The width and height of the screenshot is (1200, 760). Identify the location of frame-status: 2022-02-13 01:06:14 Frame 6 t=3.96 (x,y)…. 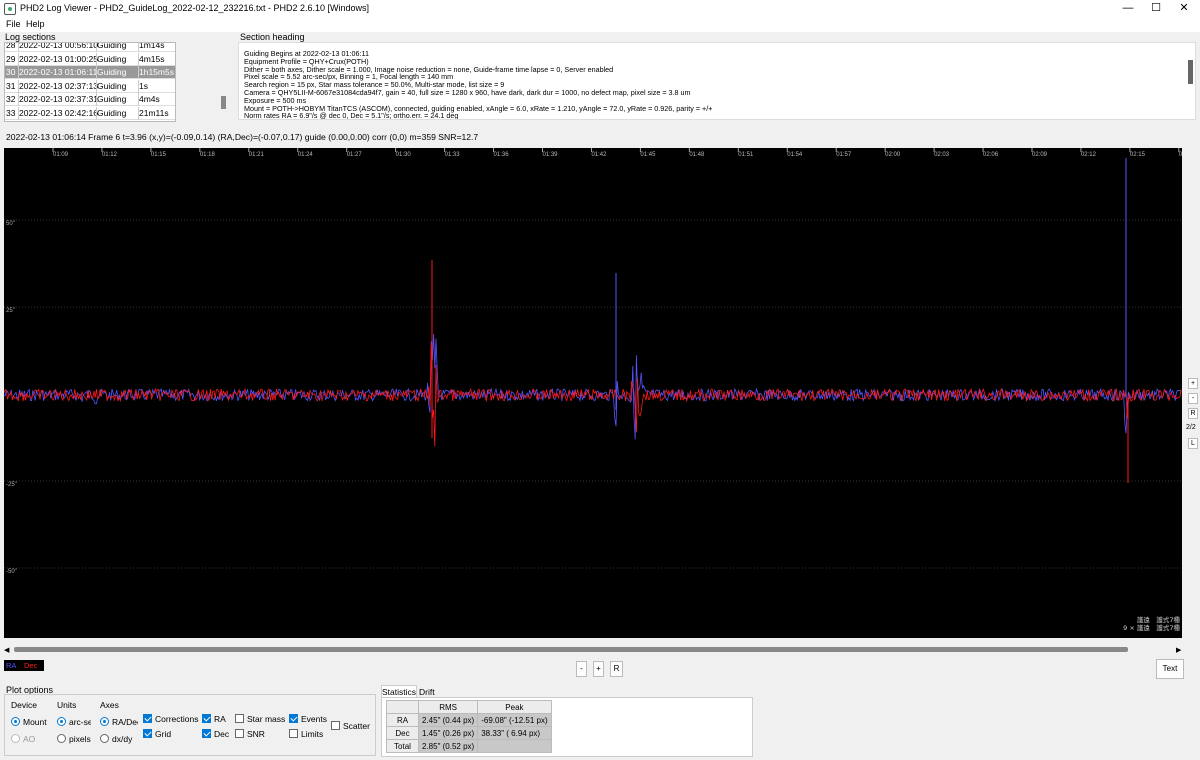
(242, 137).